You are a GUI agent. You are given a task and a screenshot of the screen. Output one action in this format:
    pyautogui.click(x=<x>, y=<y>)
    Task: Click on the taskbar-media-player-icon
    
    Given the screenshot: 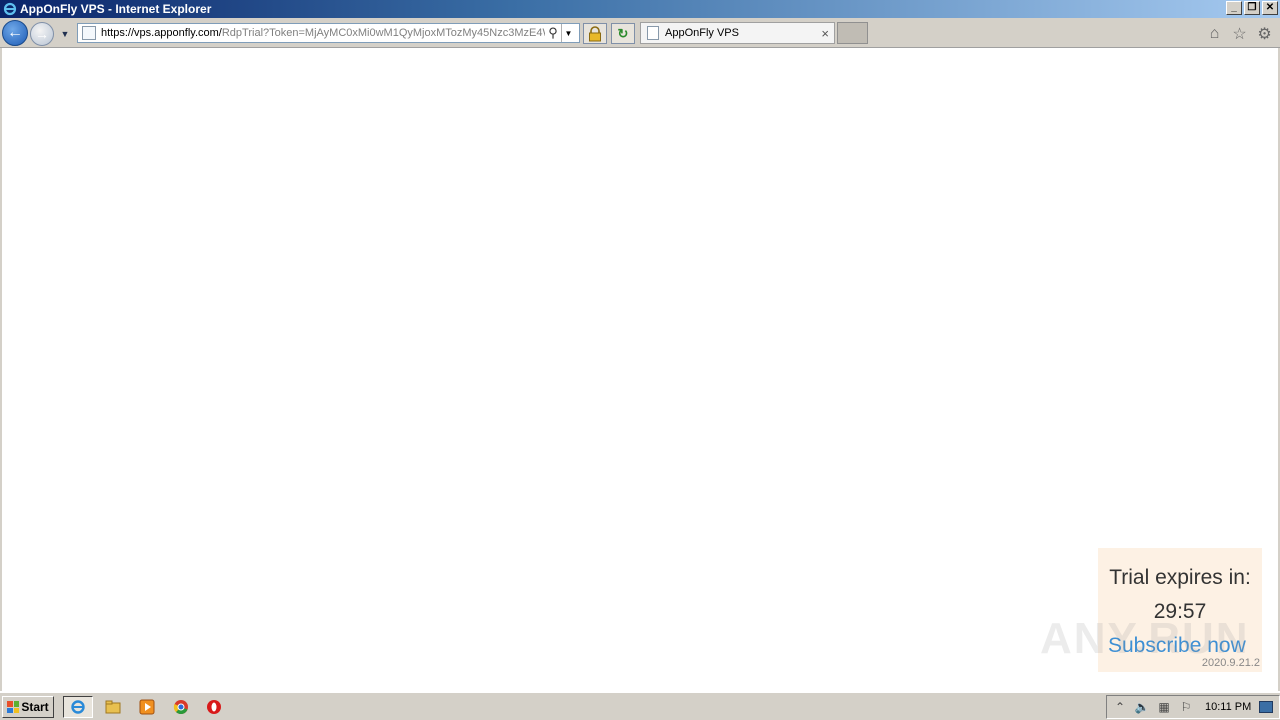 What is the action you would take?
    pyautogui.click(x=147, y=707)
    